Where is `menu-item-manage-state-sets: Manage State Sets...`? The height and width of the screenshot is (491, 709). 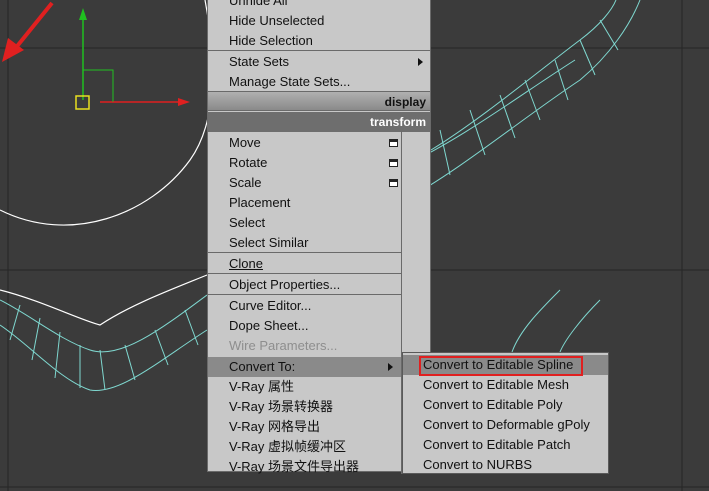
menu-item-manage-state-sets: Manage State Sets... is located at coordinates (319, 82).